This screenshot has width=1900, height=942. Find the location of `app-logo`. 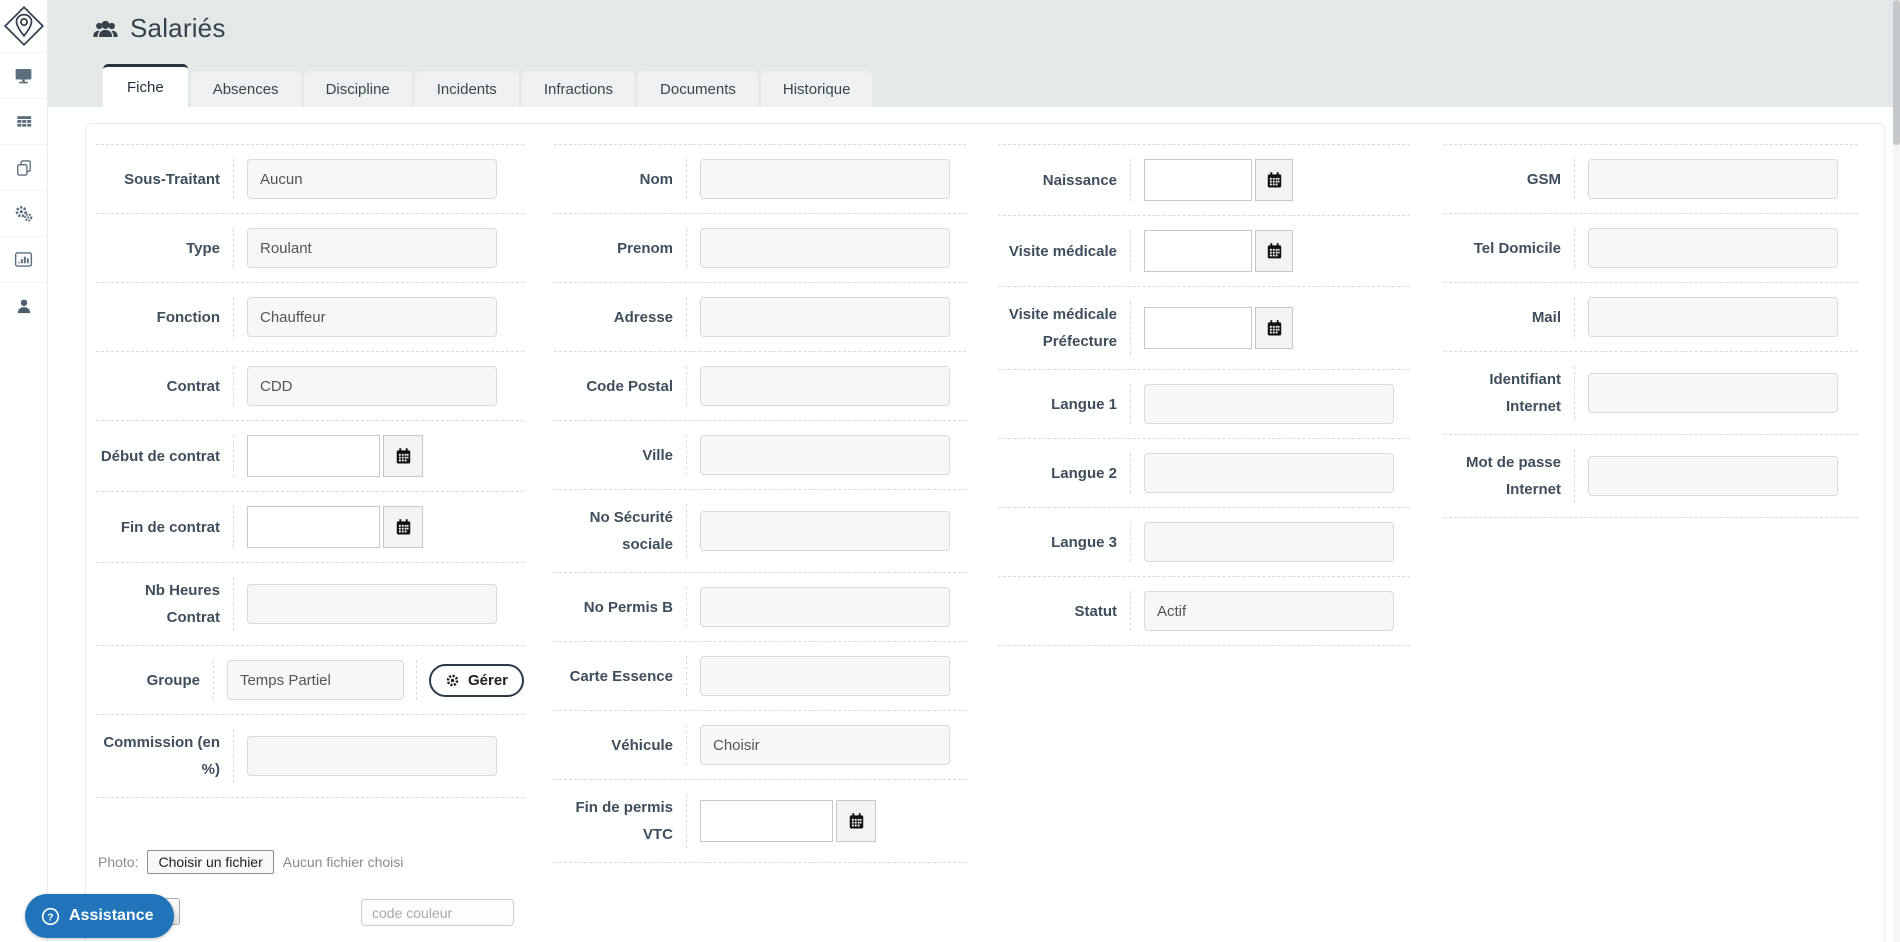

app-logo is located at coordinates (23, 26).